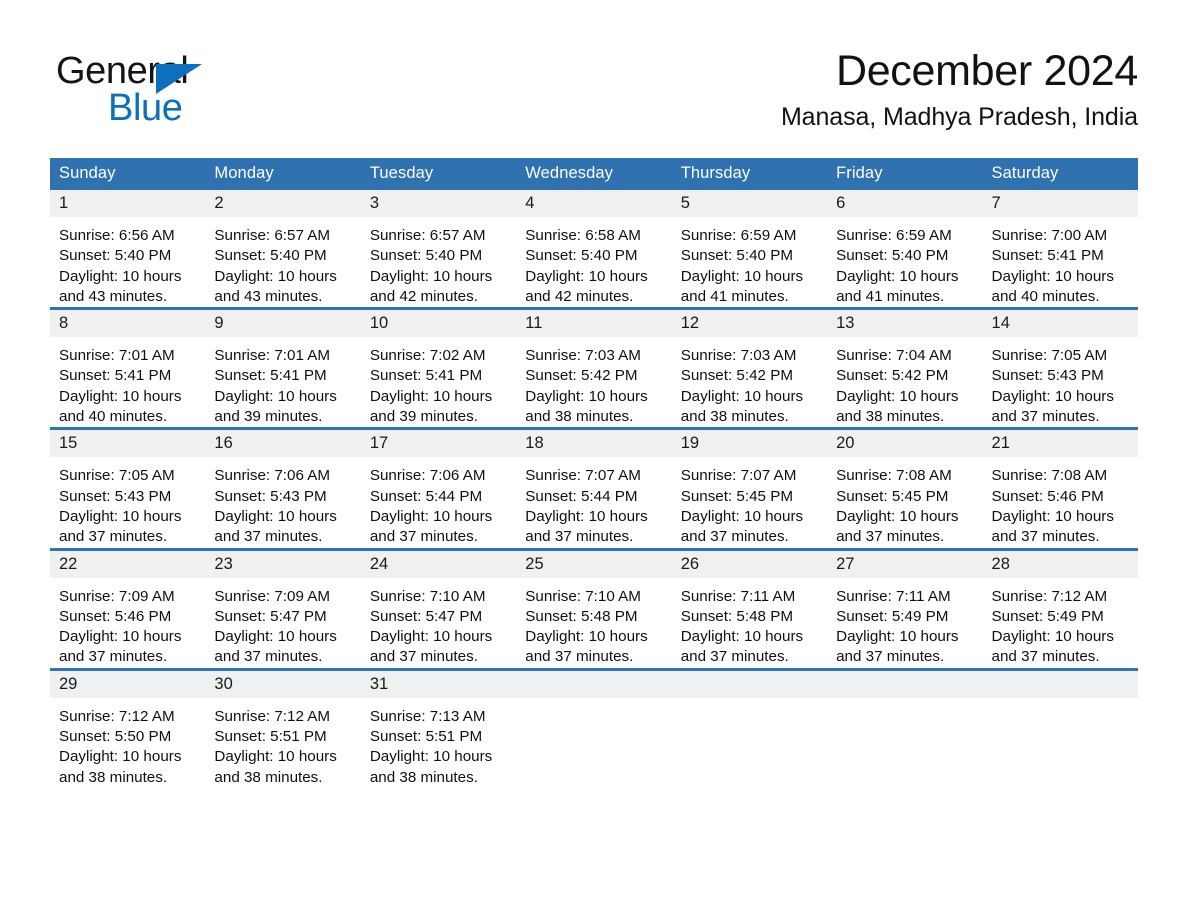 Image resolution: width=1188 pixels, height=918 pixels. What do you see at coordinates (892, 376) in the screenshot?
I see `sunset-text: Sunset: 5:42 PM` at bounding box center [892, 376].